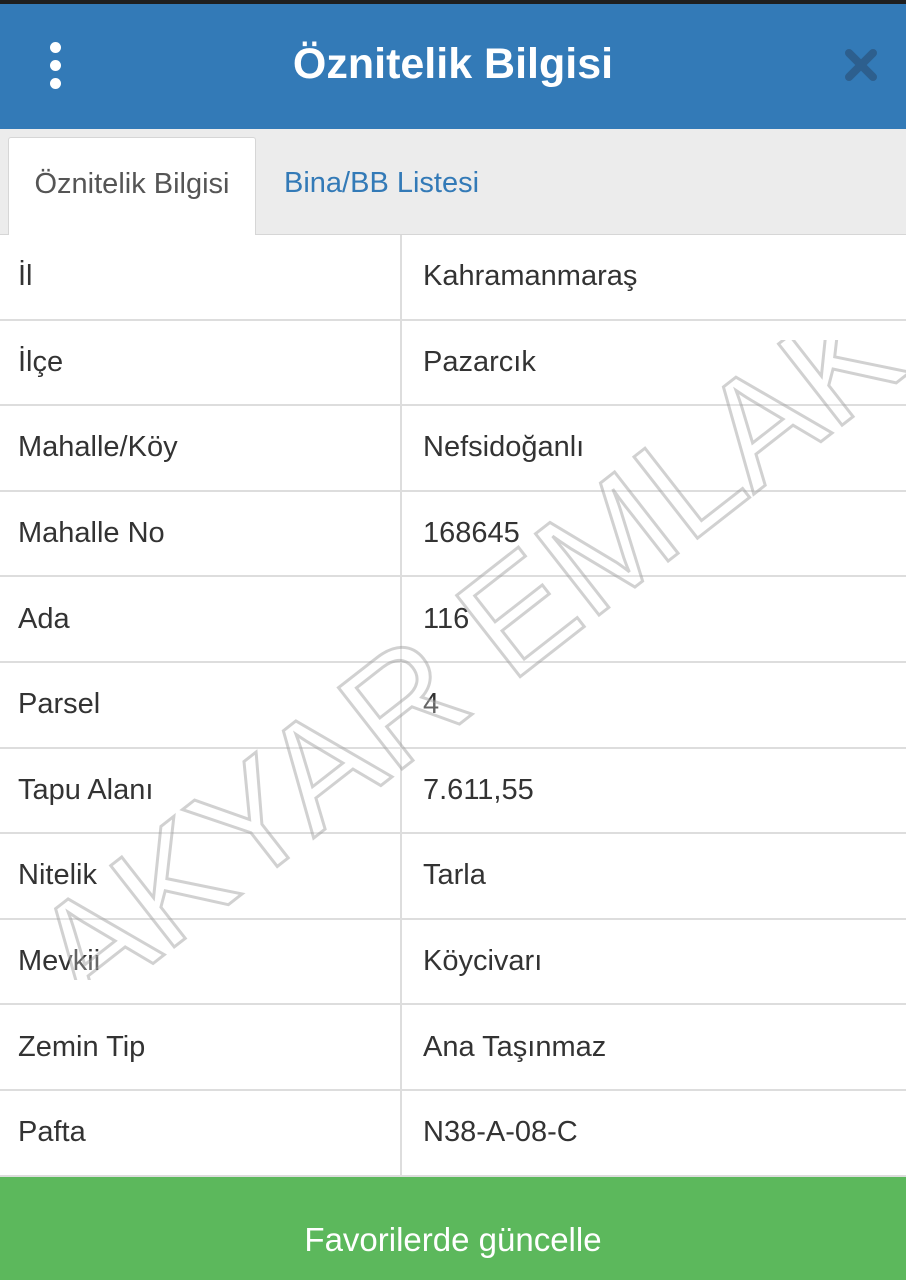  I want to click on row-label: Tapu Alanı, so click(201, 790).